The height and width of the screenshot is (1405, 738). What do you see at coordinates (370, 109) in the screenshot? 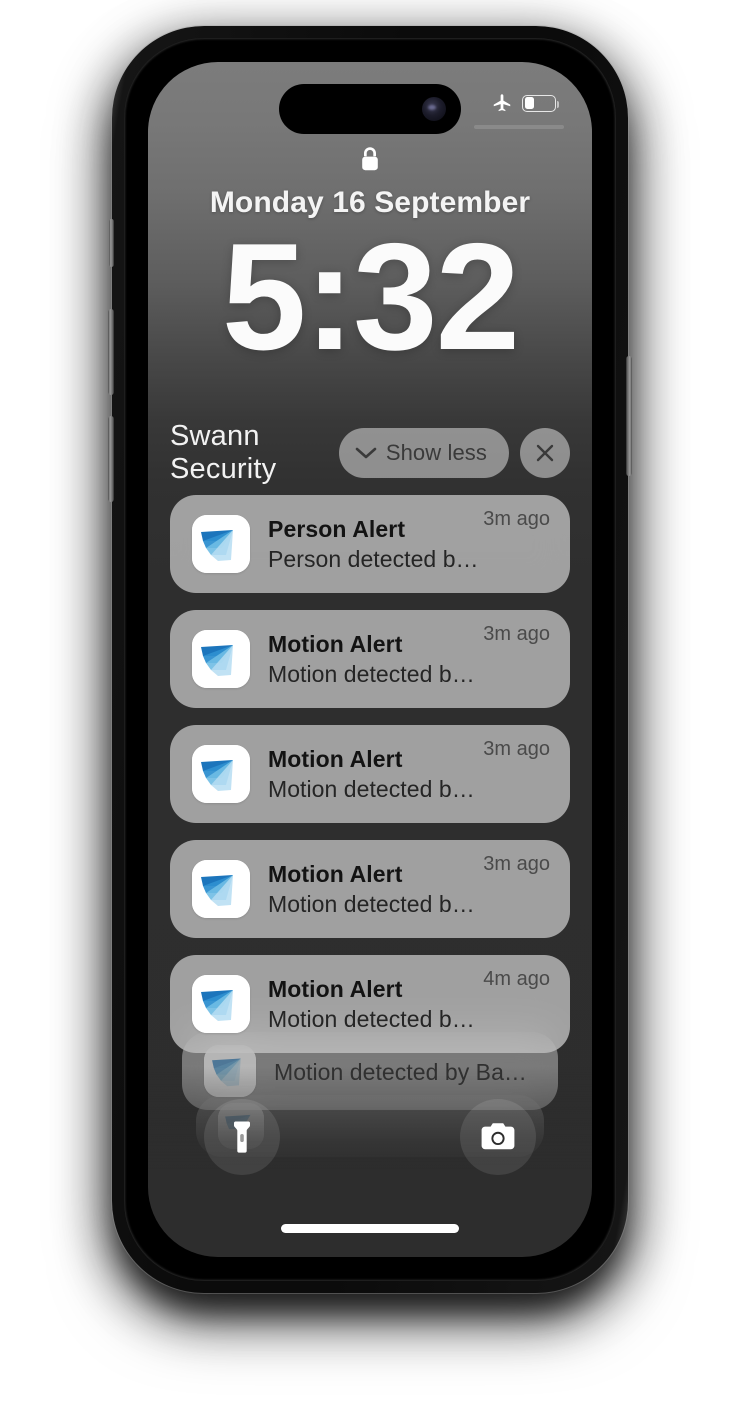
I see `dynamic-island` at bounding box center [370, 109].